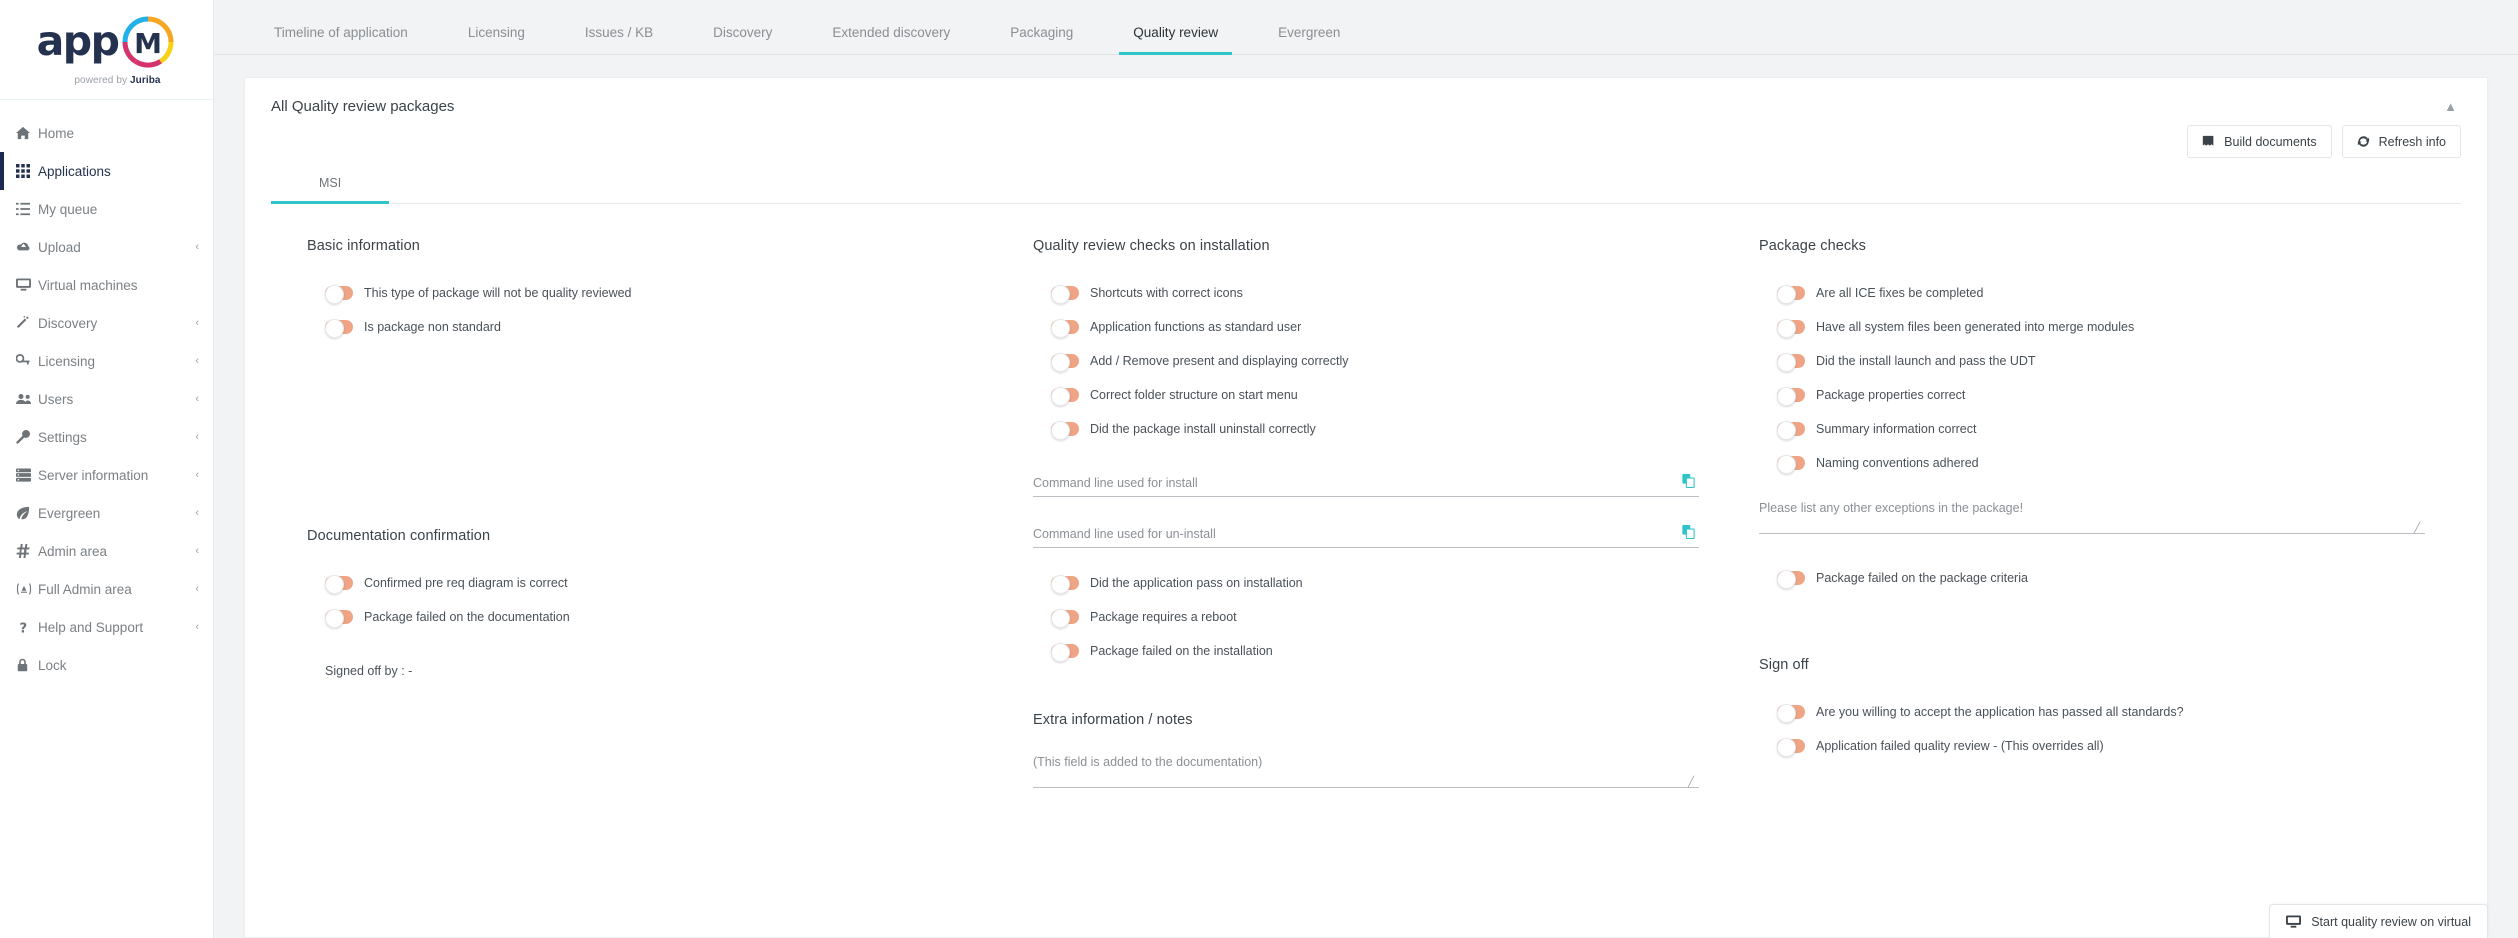 The width and height of the screenshot is (2518, 938). What do you see at coordinates (106, 247) in the screenshot?
I see `sidebar-item-upload: Upload ‹` at bounding box center [106, 247].